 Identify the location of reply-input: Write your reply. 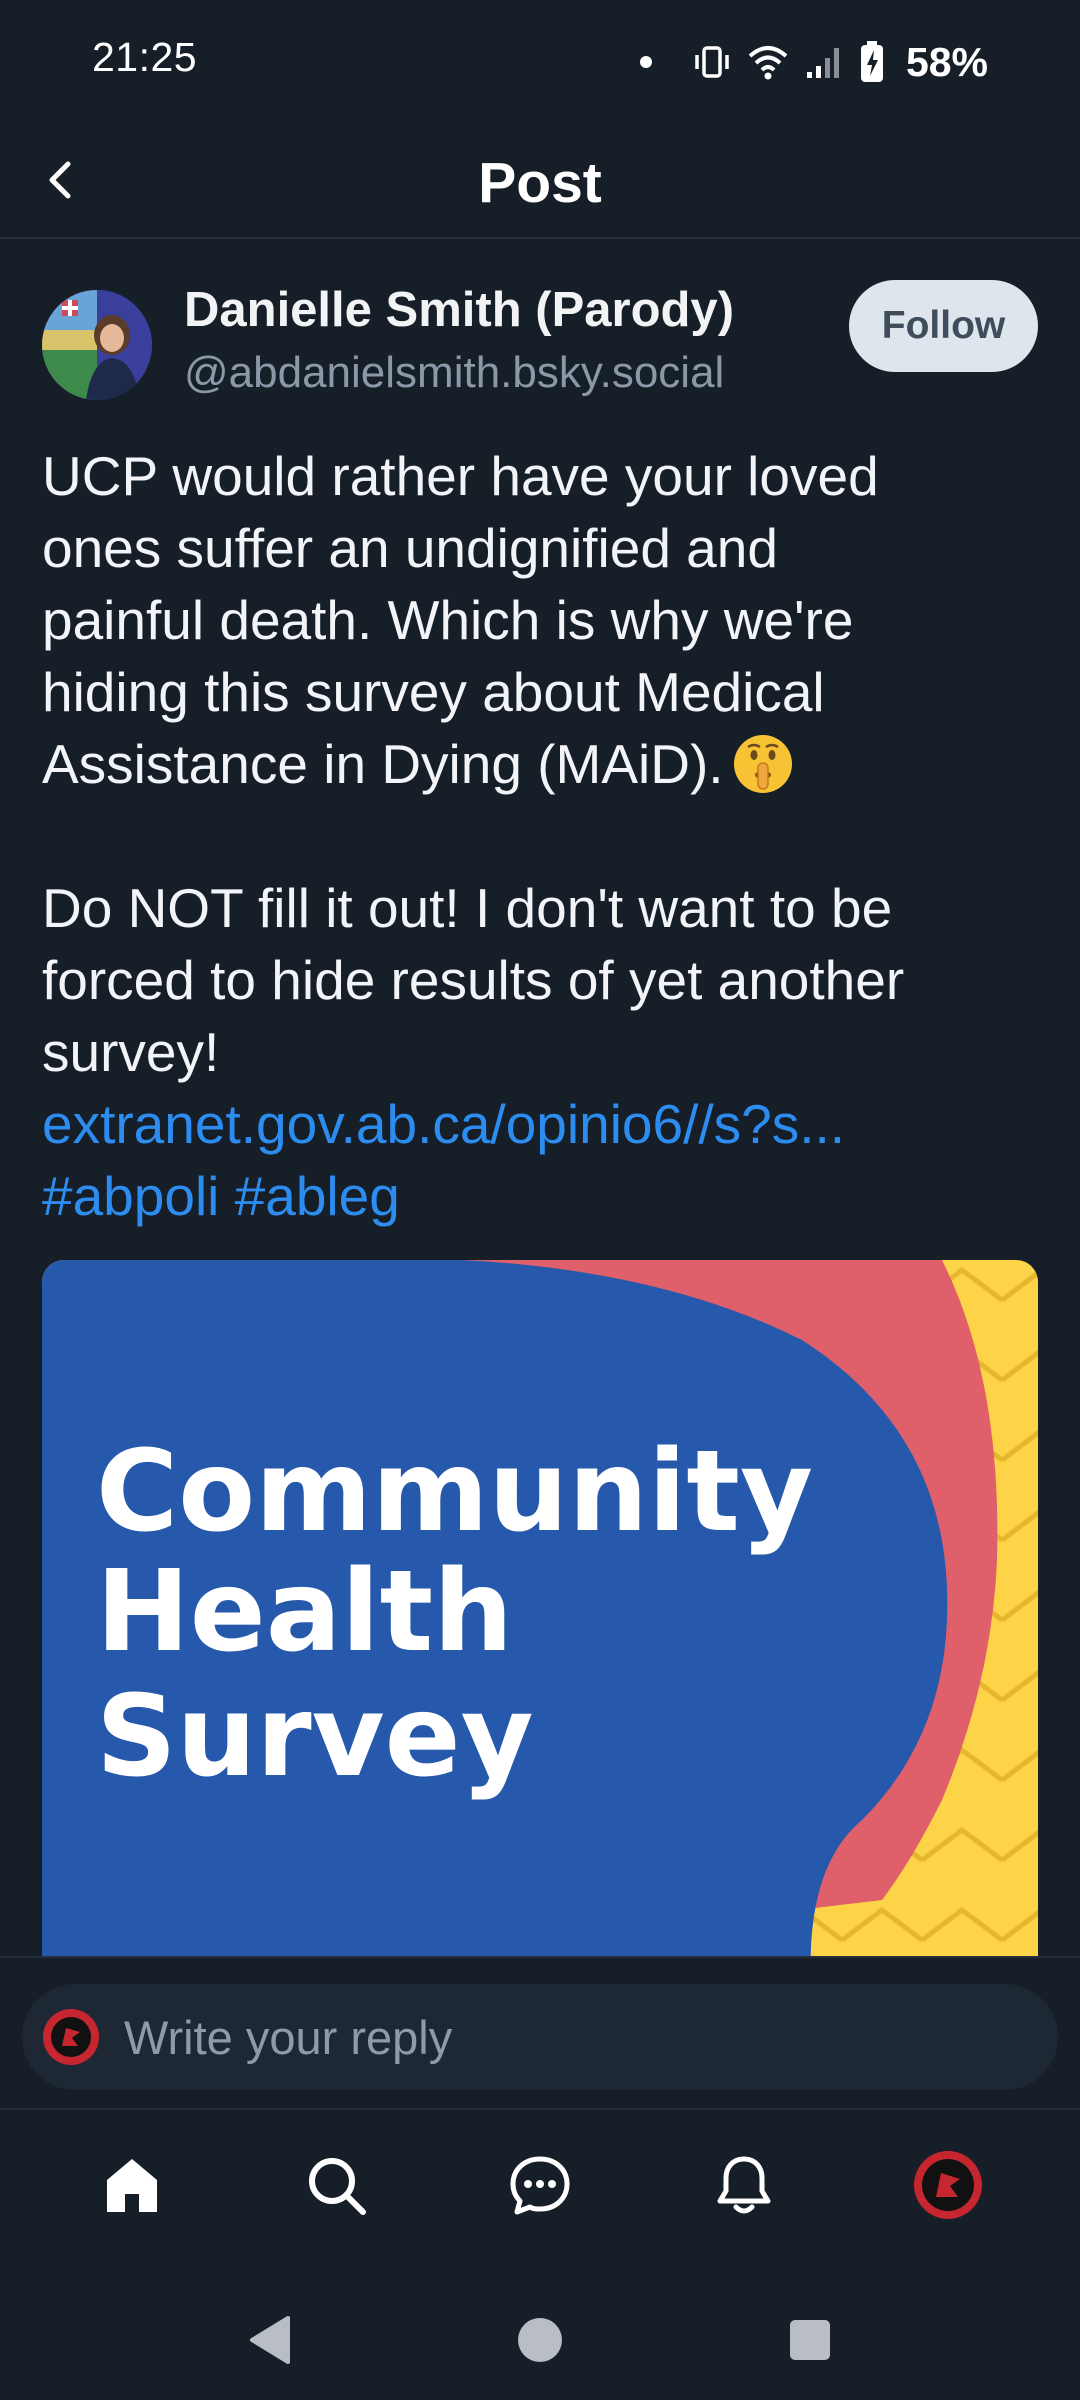
(540, 2037).